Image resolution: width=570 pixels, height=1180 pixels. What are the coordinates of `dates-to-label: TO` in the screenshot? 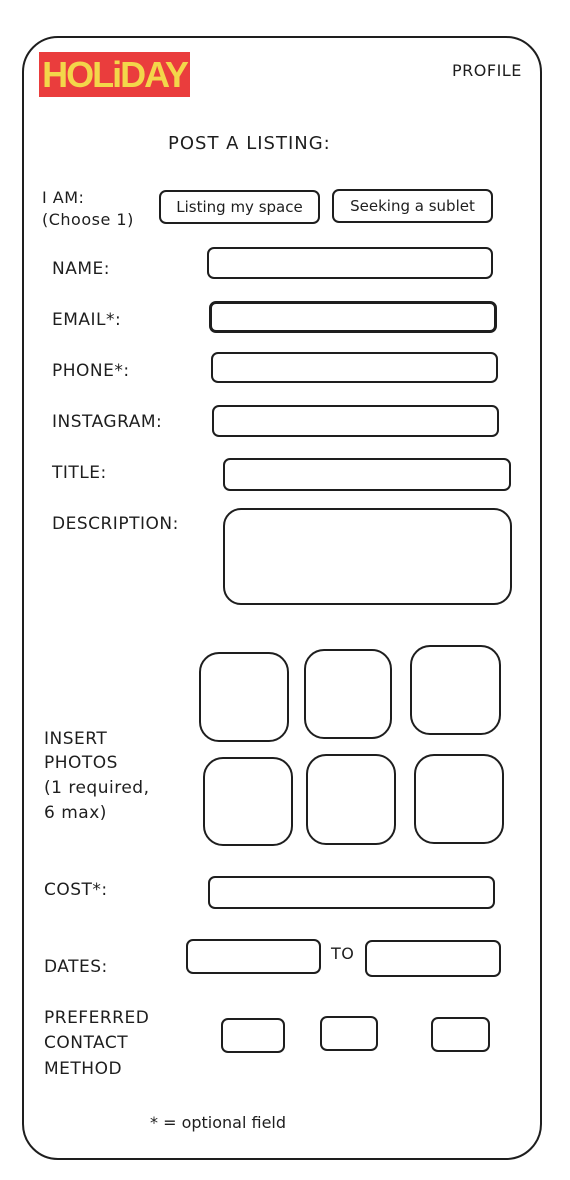 It's located at (343, 953).